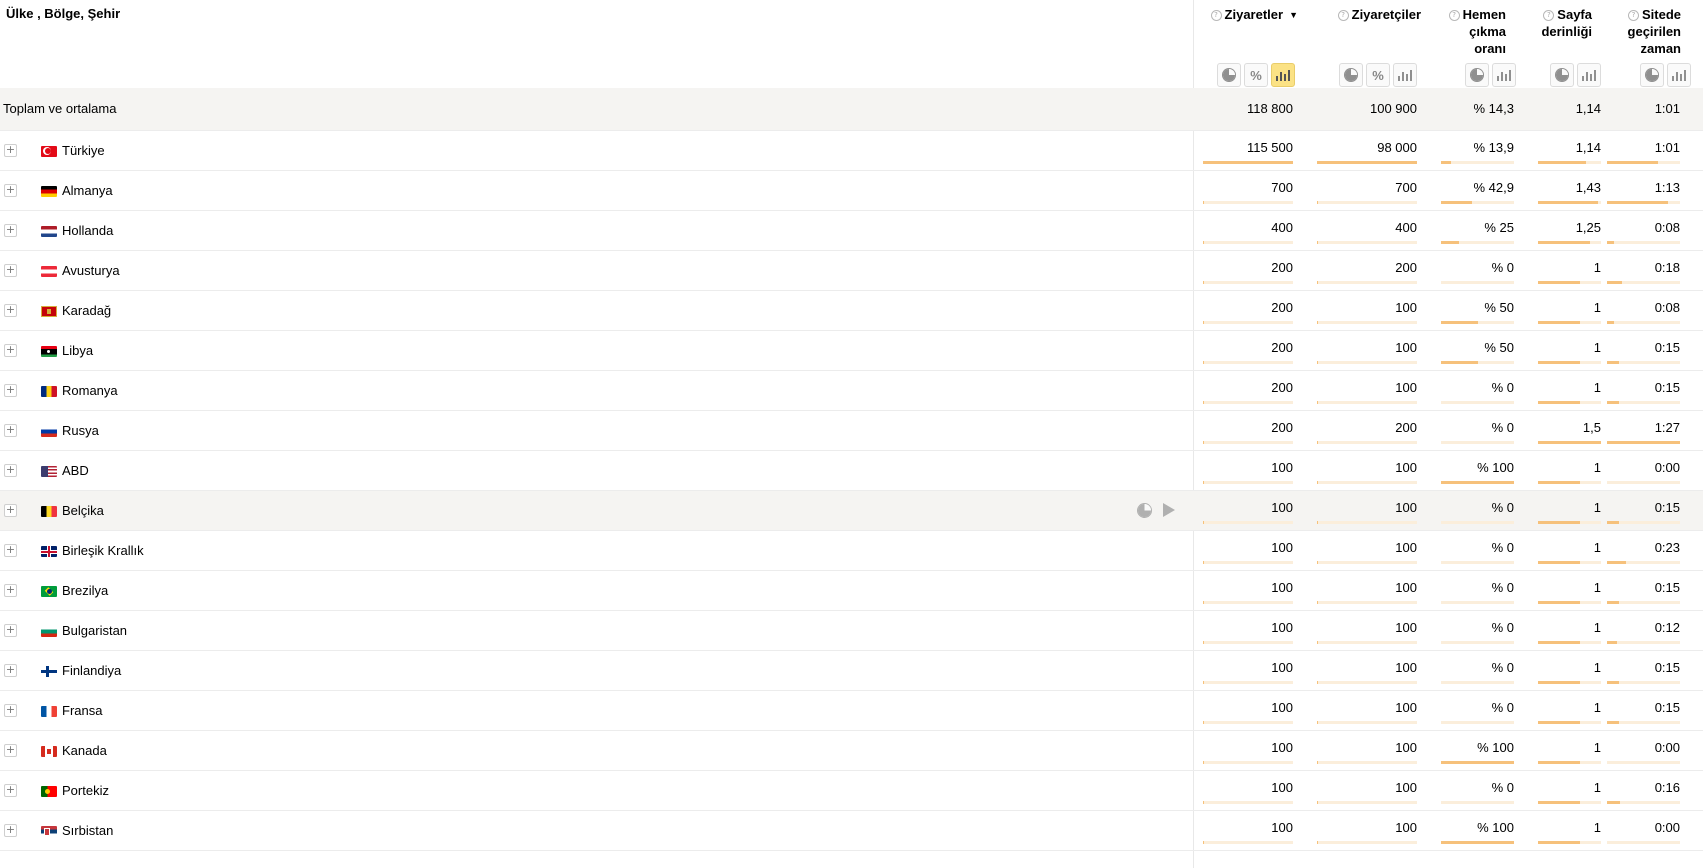 This screenshot has width=1703, height=868. Describe the element at coordinates (1144, 510) in the screenshot. I see `pie-chart-icon` at that location.